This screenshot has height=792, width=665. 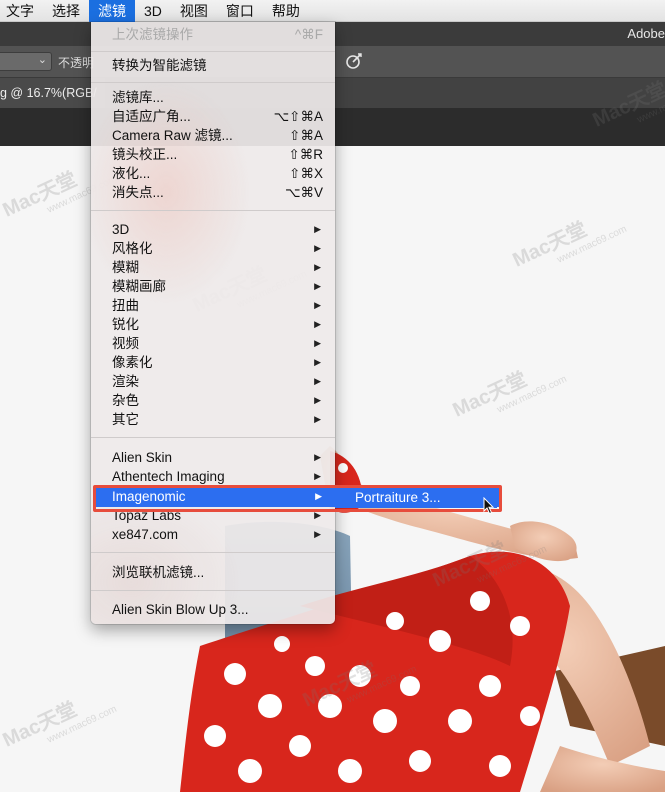 What do you see at coordinates (303, 192) in the screenshot?
I see `shortcut-label: ⌥⌘V` at bounding box center [303, 192].